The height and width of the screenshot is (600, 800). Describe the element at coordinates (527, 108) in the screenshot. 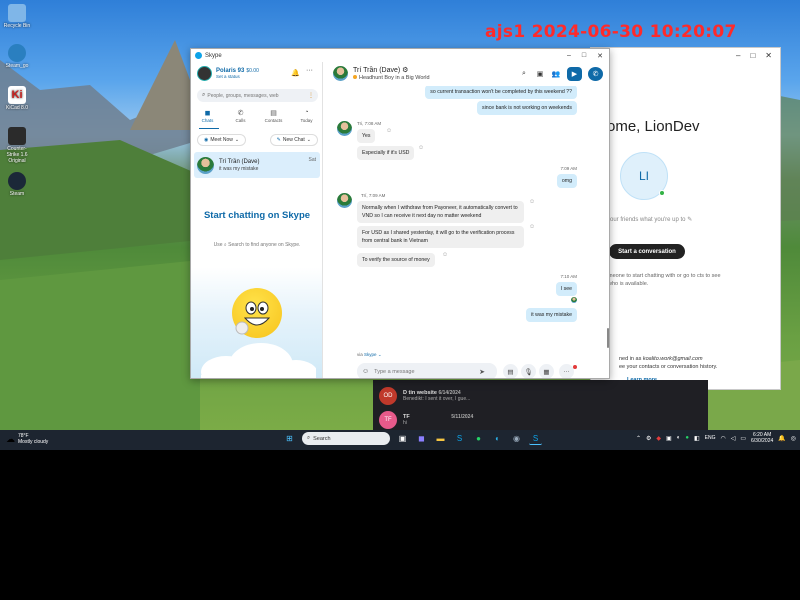

I see `message-bubble-outgoing: since bank is not working on weekends` at that location.